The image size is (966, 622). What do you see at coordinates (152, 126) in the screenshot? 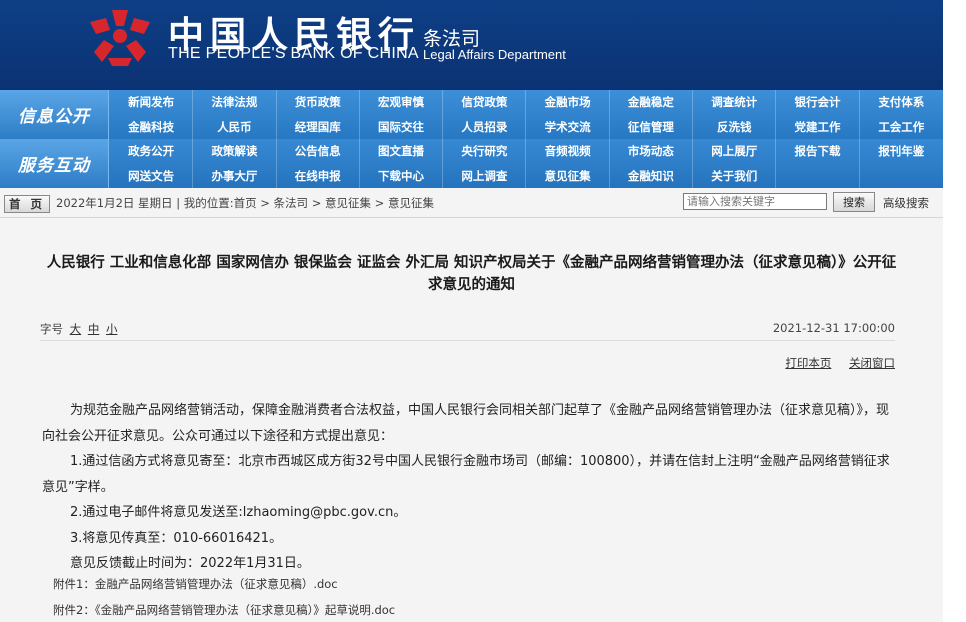
I see `nav-item: 金融科技` at bounding box center [152, 126].